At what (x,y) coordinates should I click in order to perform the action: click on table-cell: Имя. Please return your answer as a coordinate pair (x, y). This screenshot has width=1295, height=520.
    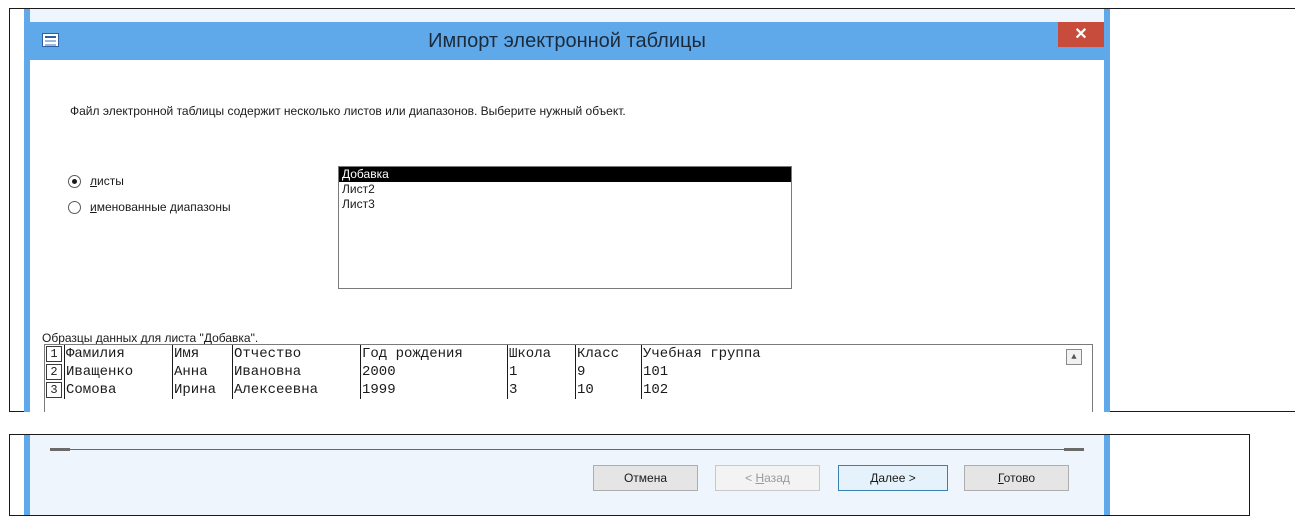
    Looking at the image, I should click on (202, 354).